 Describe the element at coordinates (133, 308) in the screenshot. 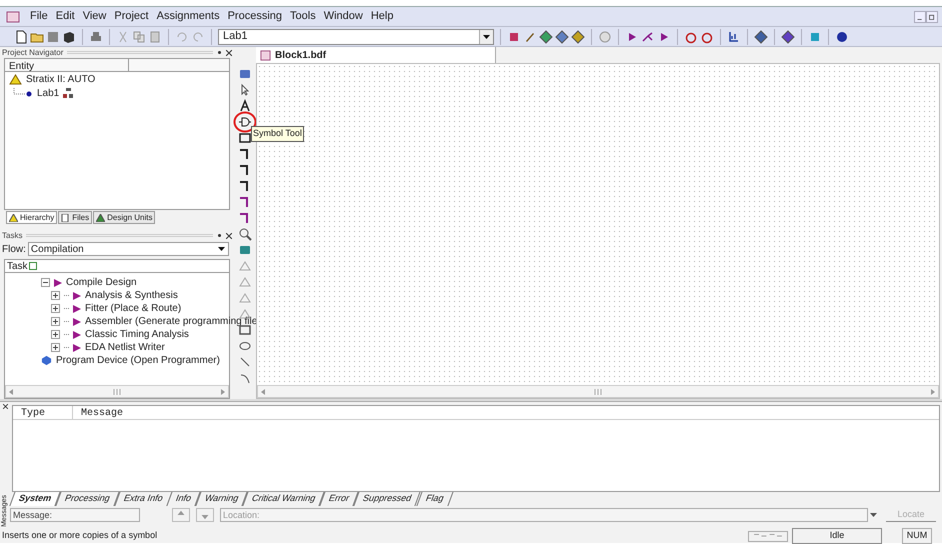

I see `task-label: Fitter (Place & Route)` at that location.